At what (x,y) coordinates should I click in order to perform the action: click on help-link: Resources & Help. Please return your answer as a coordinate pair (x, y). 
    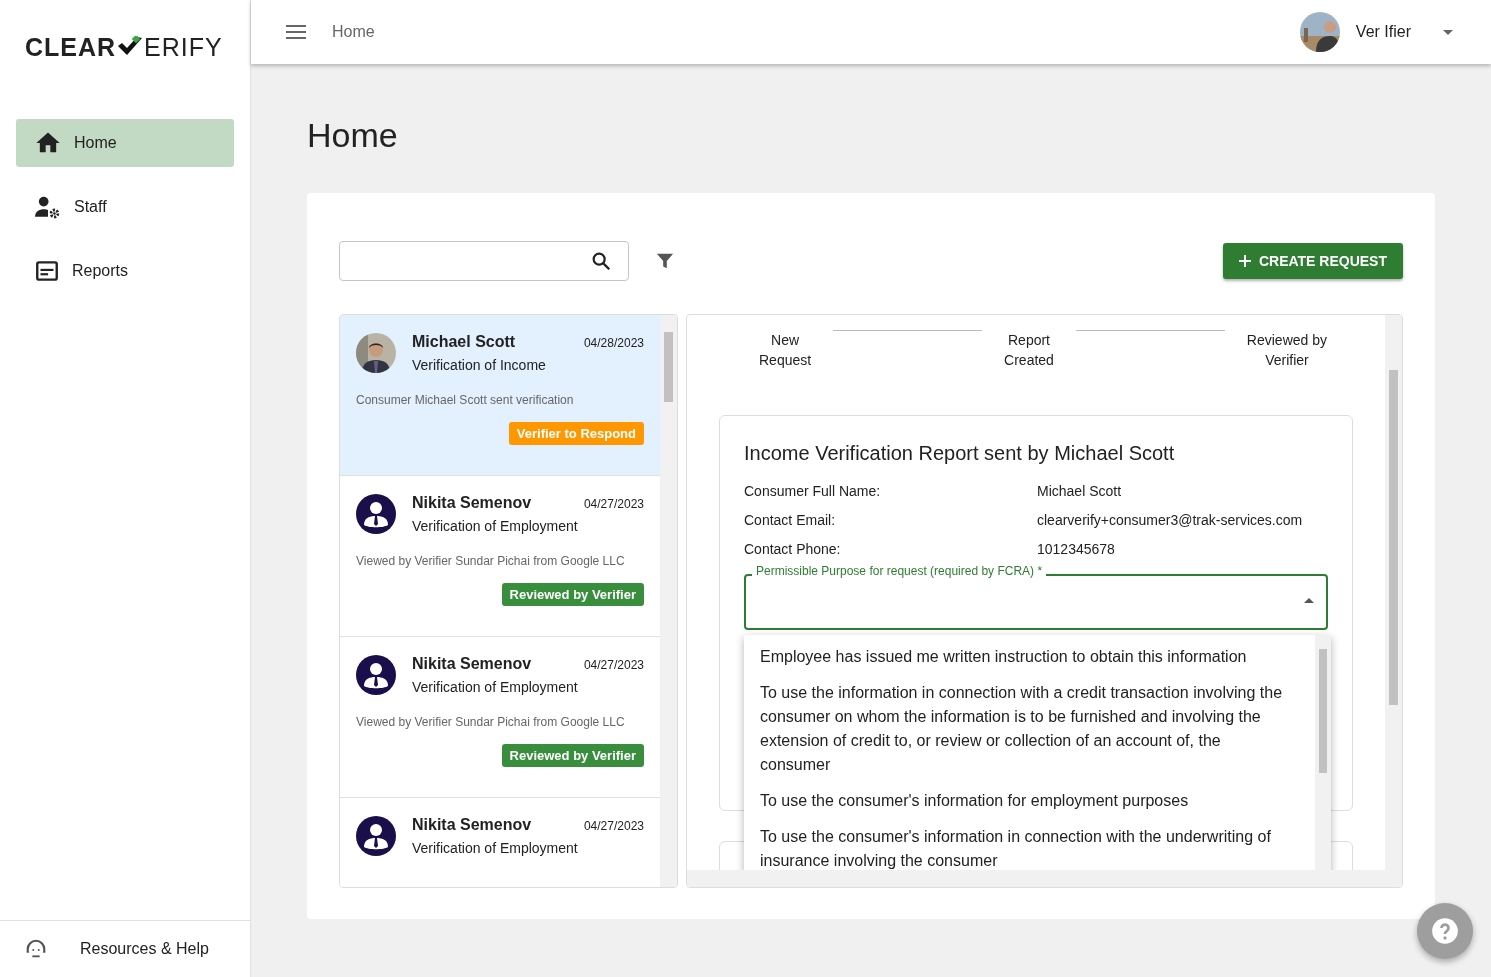
    Looking at the image, I should click on (144, 949).